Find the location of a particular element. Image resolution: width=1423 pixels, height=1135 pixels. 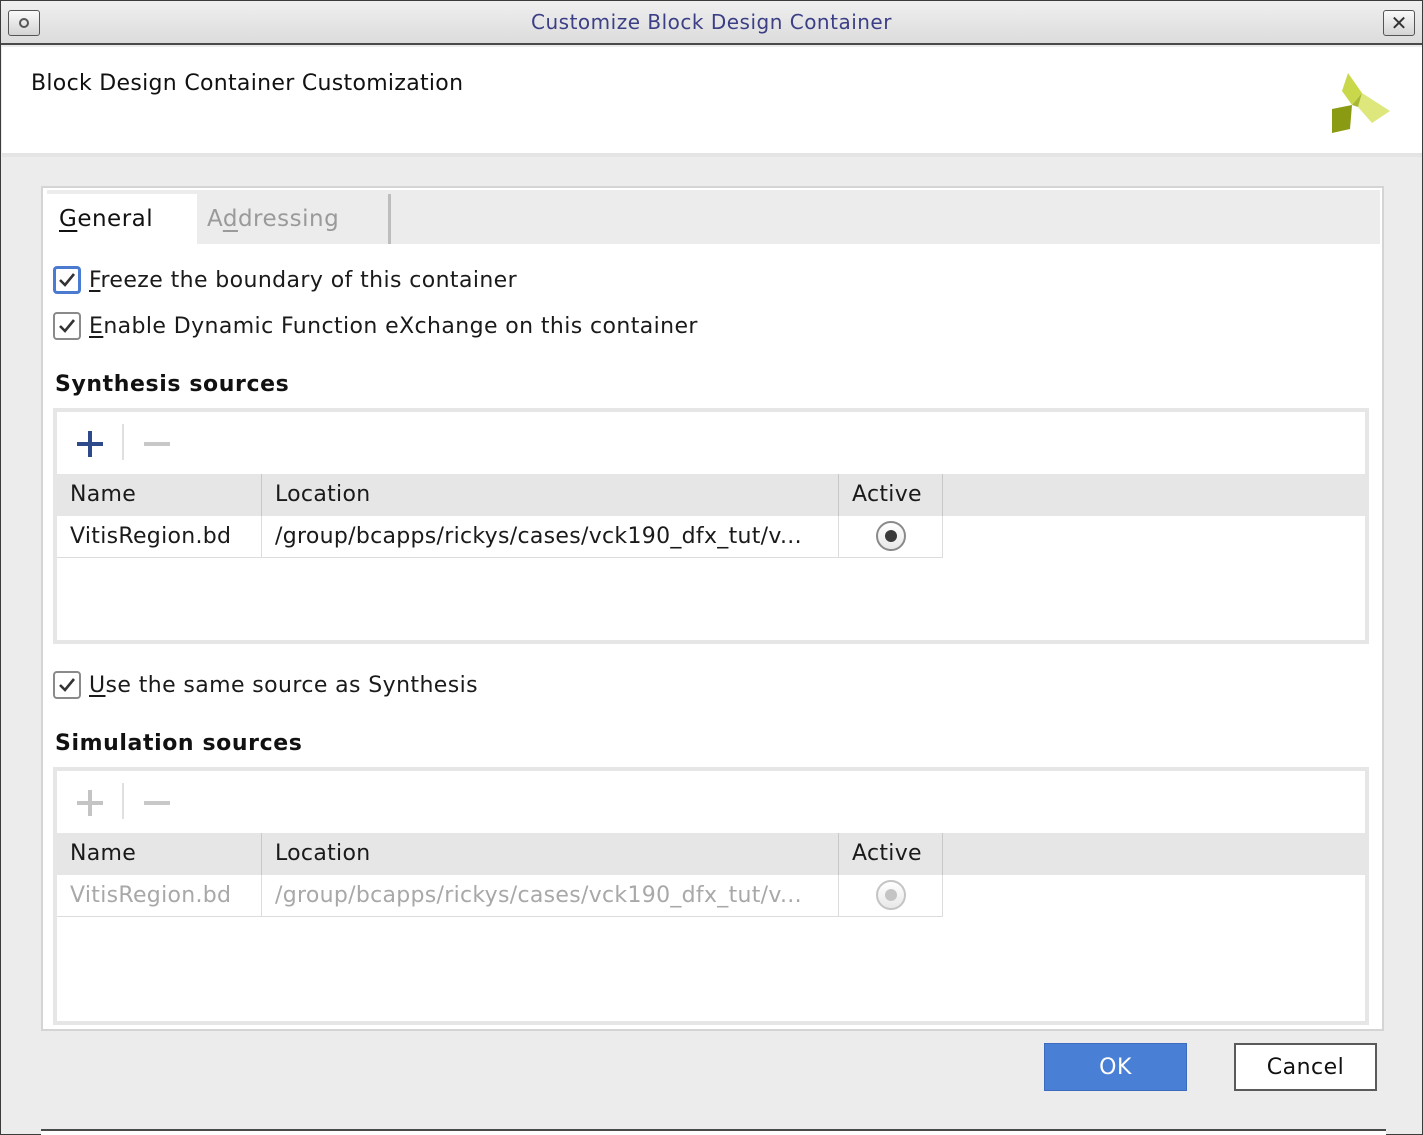

tab-strip: General Addressing is located at coordinates (713, 217).